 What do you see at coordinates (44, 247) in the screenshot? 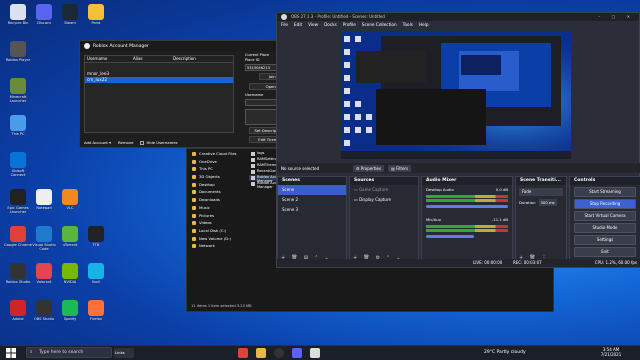
I see `desktop-icon-label: Visual Studio Code` at bounding box center [44, 247].